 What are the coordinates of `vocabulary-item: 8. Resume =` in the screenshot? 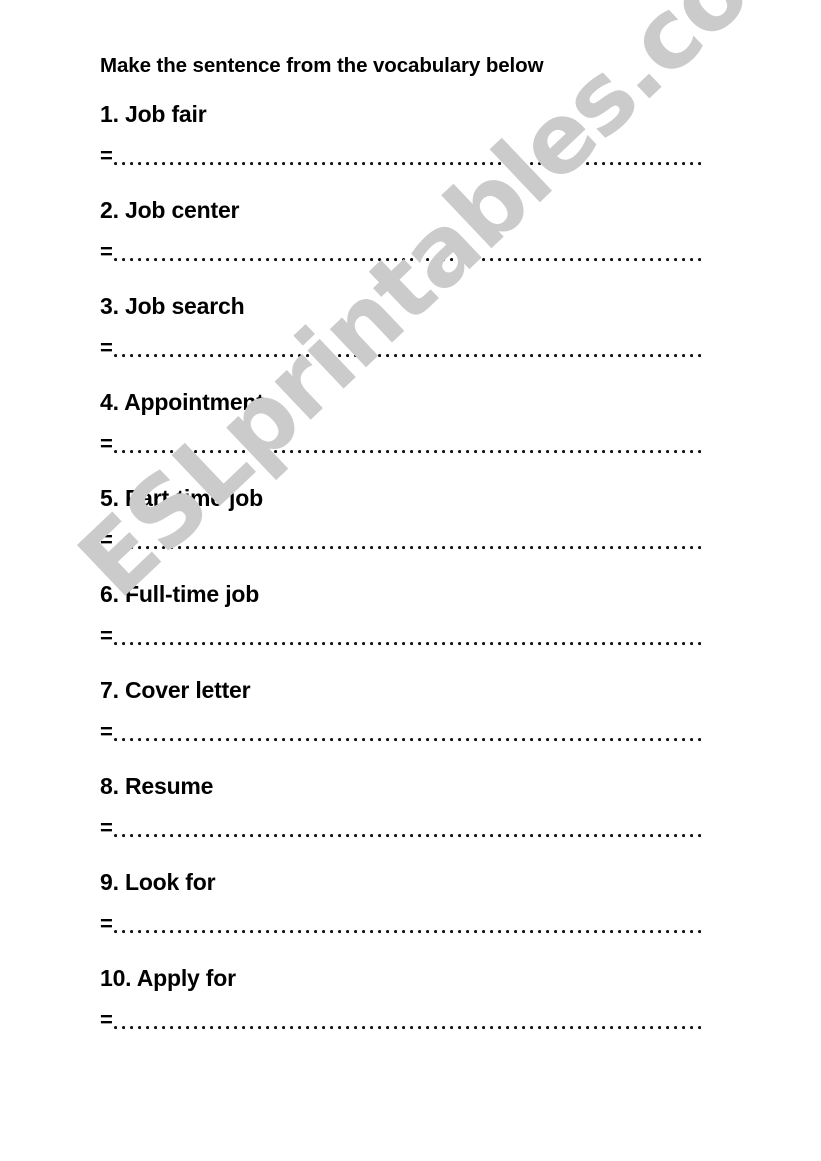 It's located at (410, 820).